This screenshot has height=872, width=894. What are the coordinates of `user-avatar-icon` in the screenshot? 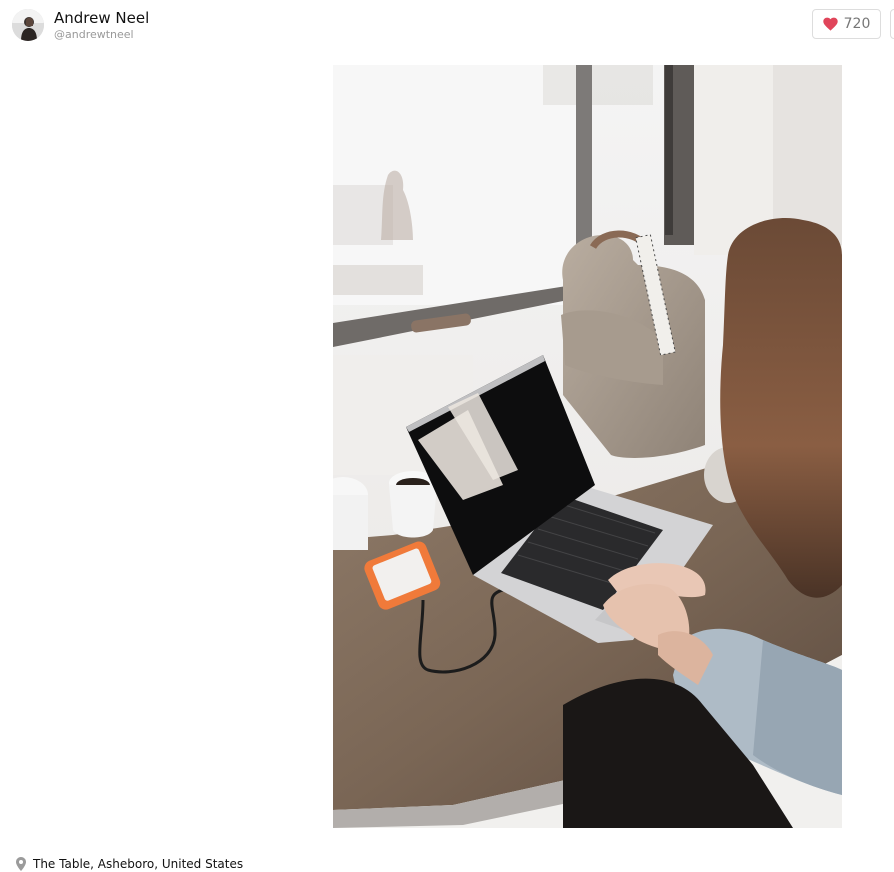 It's located at (28, 25).